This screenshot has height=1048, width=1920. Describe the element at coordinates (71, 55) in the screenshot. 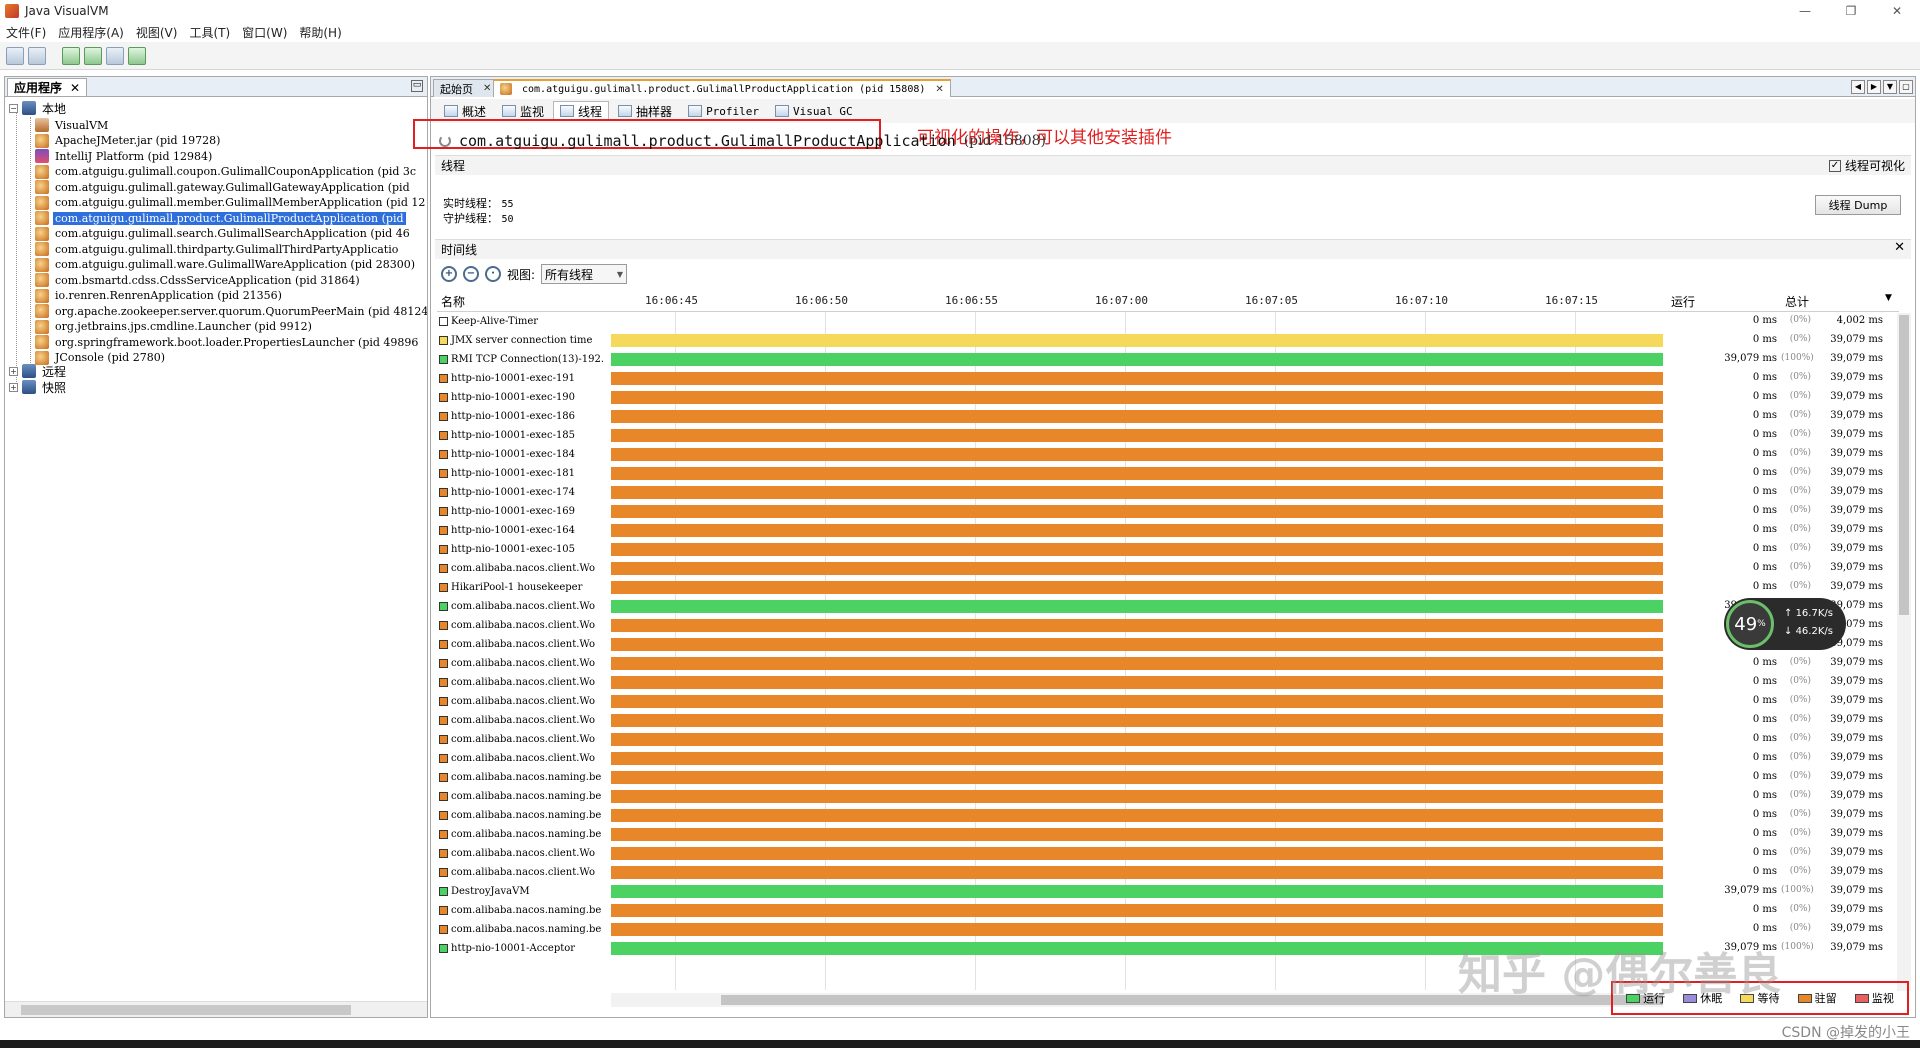

I see `add-jmx-connection-icon` at that location.